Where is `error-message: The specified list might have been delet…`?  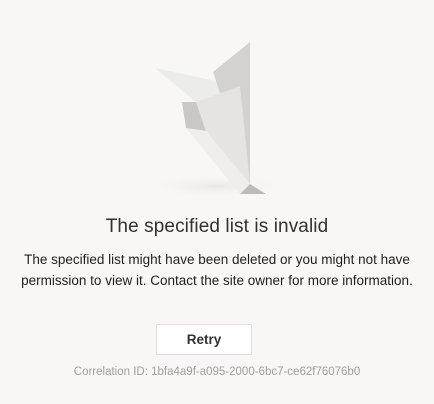 error-message: The specified list might have been delet… is located at coordinates (217, 270).